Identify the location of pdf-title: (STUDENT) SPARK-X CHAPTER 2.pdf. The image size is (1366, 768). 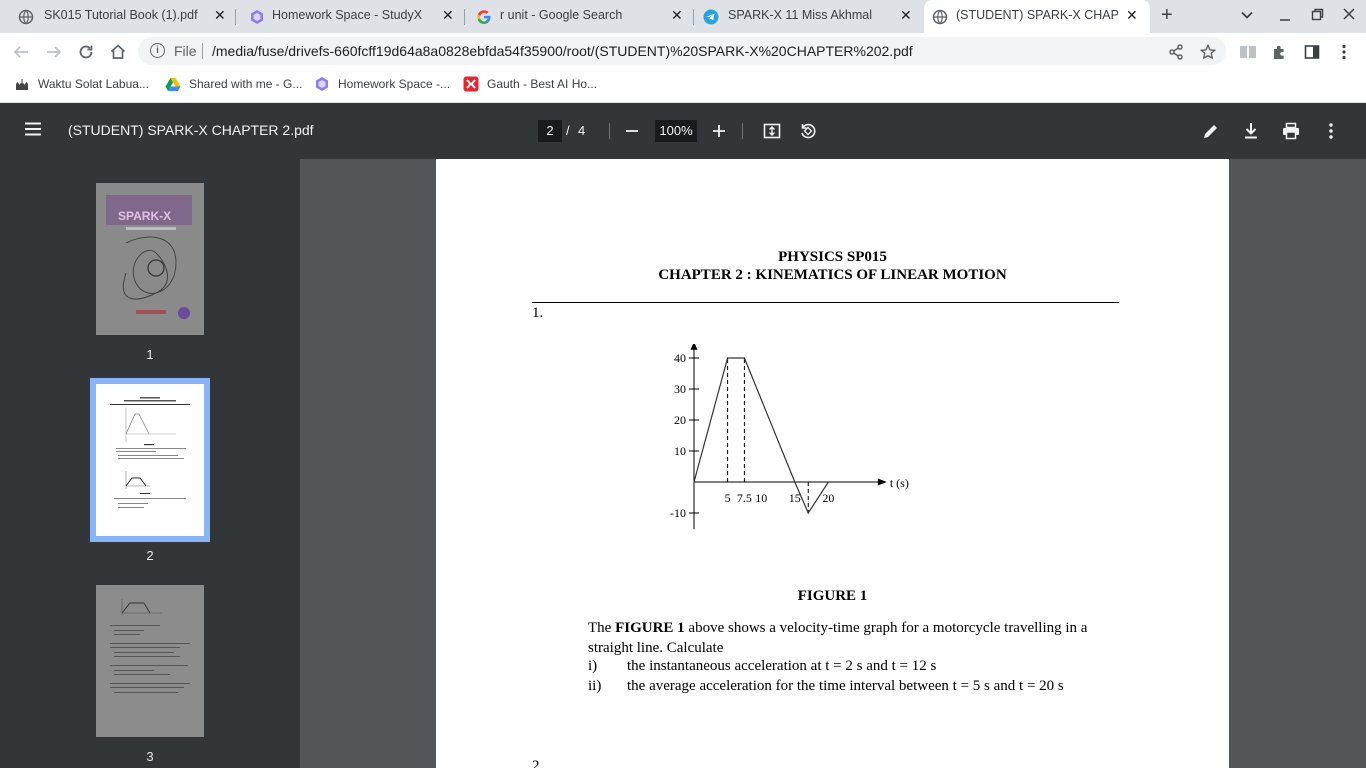
(191, 130).